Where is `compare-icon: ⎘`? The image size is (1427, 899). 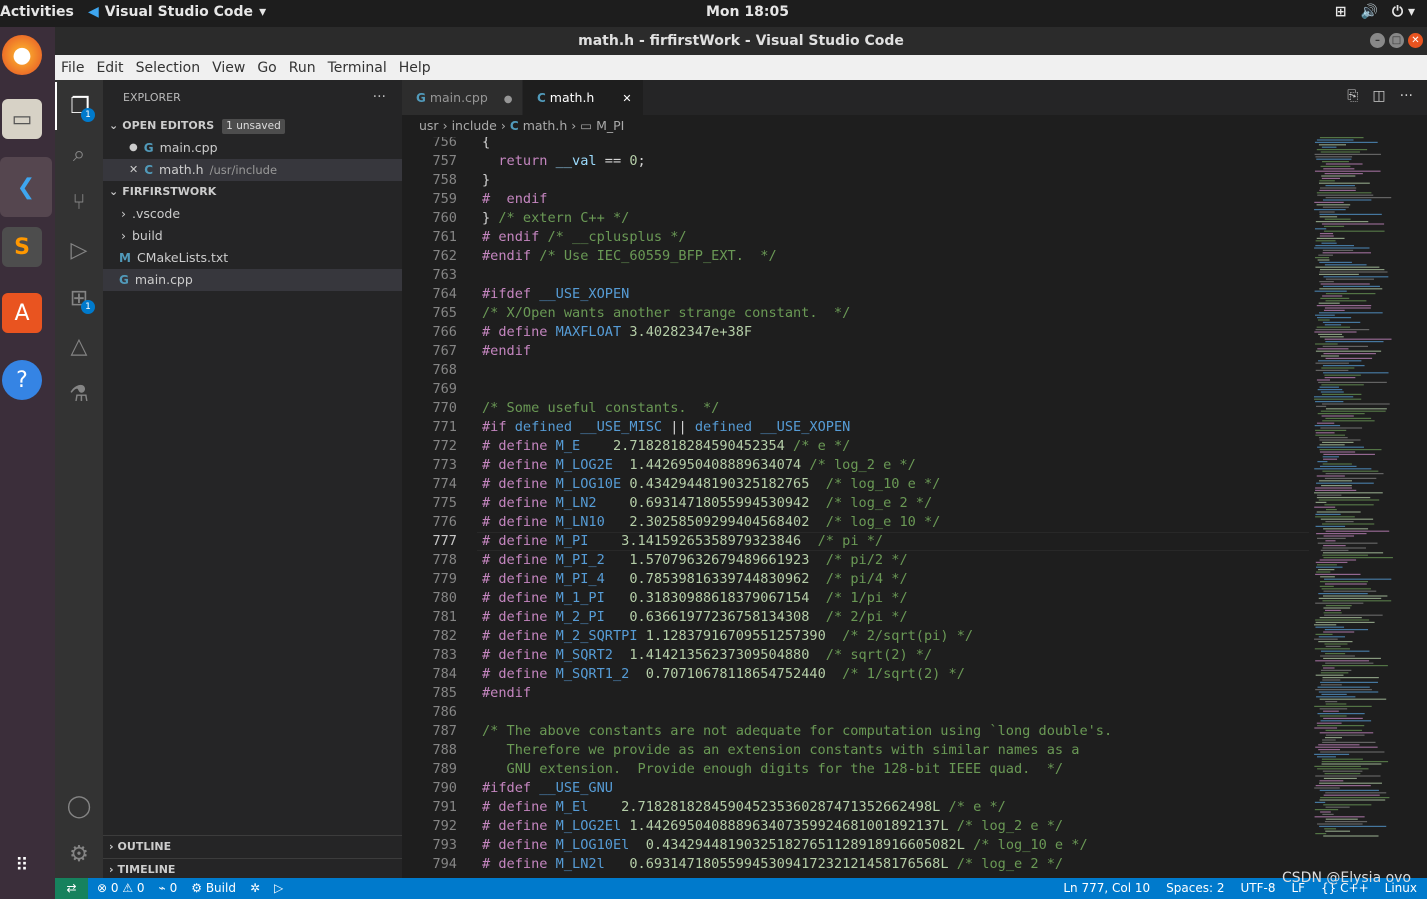
compare-icon: ⎘ is located at coordinates (1352, 96).